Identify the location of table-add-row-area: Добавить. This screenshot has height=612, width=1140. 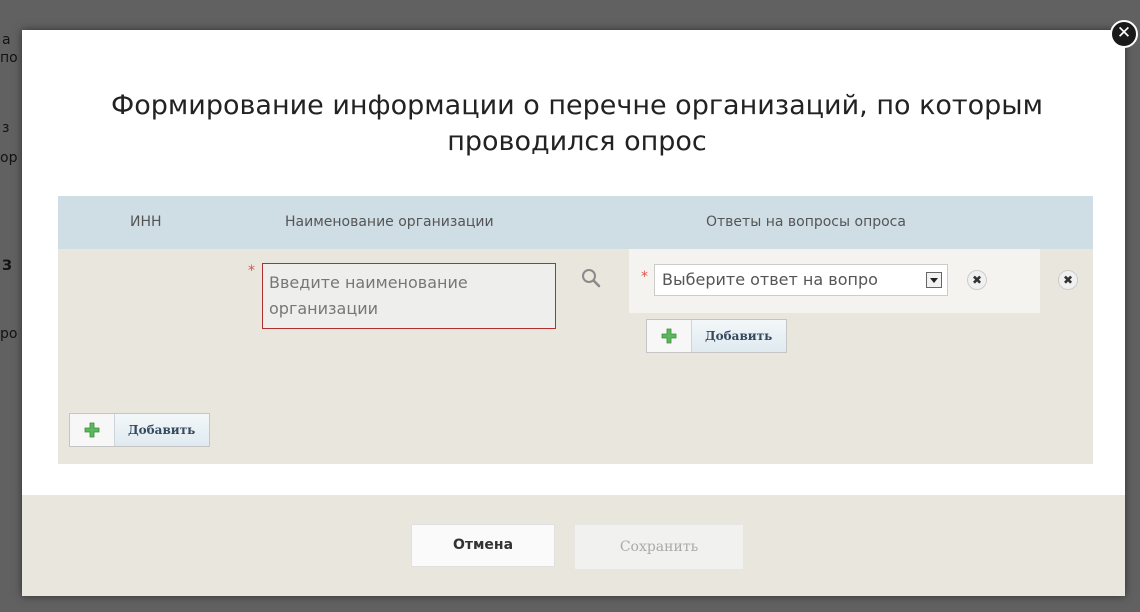
(575, 433).